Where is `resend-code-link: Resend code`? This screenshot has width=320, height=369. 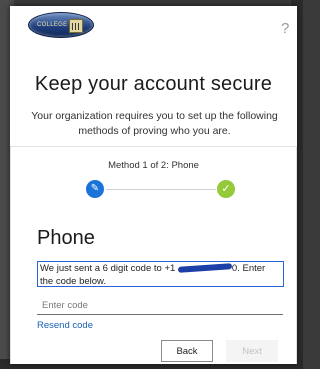 resend-code-link: Resend code is located at coordinates (97, 323).